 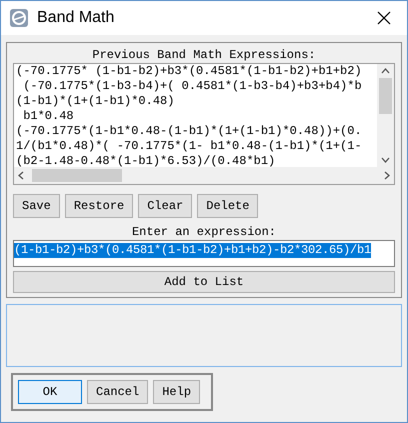 What do you see at coordinates (99, 206) in the screenshot?
I see `history-button: Restore` at bounding box center [99, 206].